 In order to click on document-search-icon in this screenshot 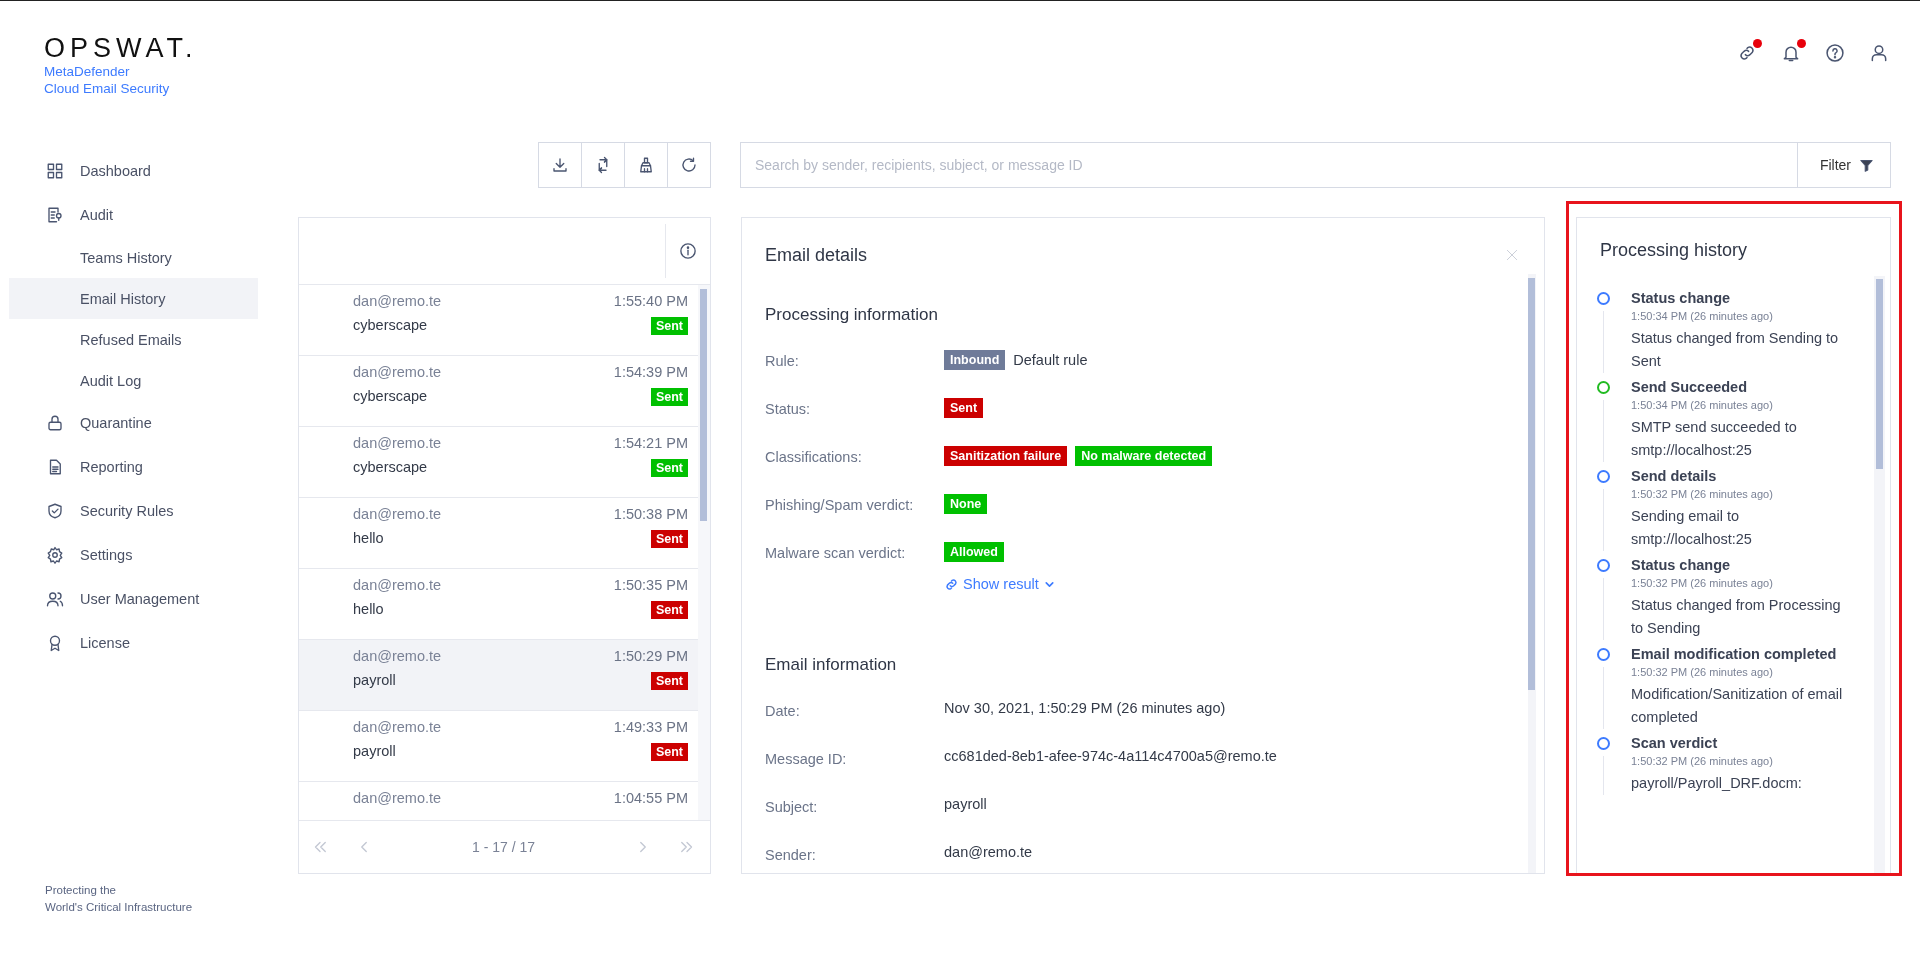, I will do `click(55, 215)`.